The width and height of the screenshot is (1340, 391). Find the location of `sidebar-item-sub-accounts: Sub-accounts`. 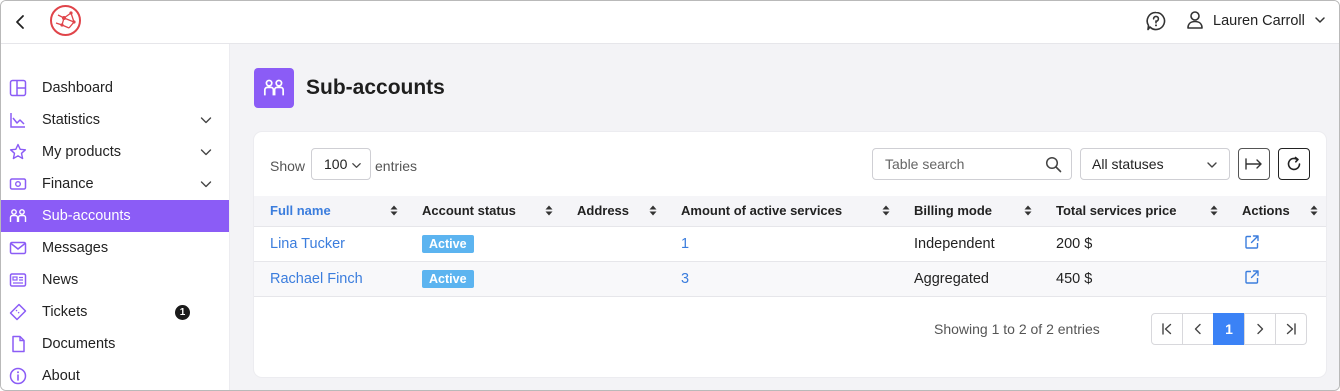

sidebar-item-sub-accounts: Sub-accounts is located at coordinates (115, 216).